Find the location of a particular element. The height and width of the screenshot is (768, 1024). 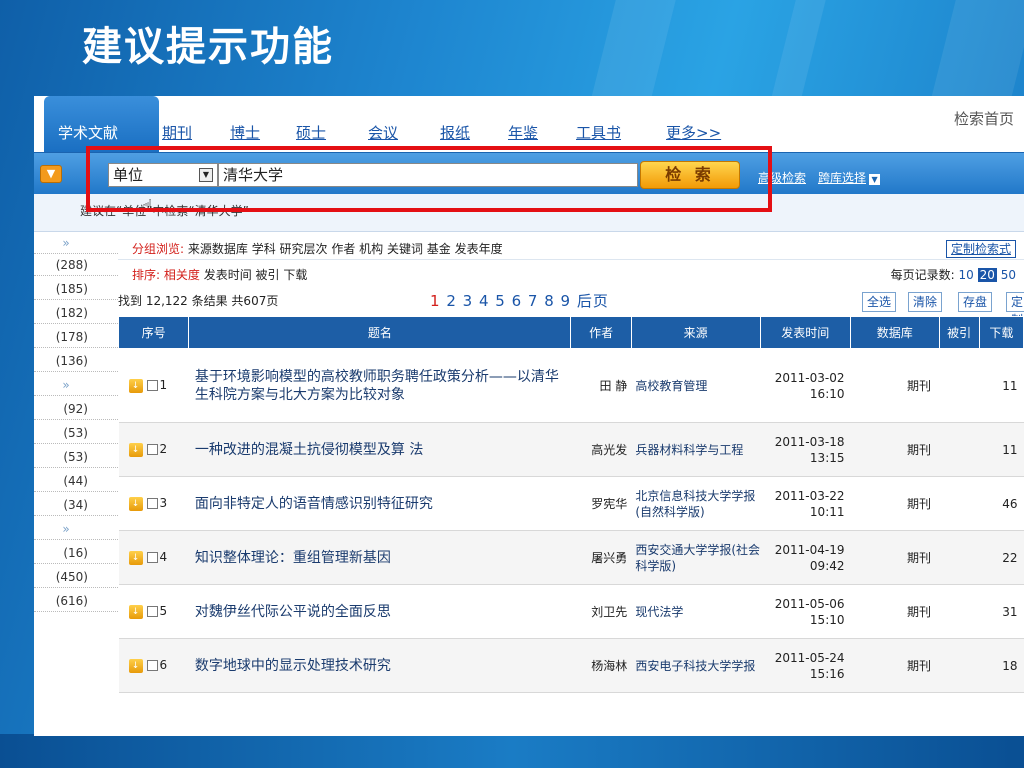

publish-date: 2011-03-18 13:15 is located at coordinates (805, 449).